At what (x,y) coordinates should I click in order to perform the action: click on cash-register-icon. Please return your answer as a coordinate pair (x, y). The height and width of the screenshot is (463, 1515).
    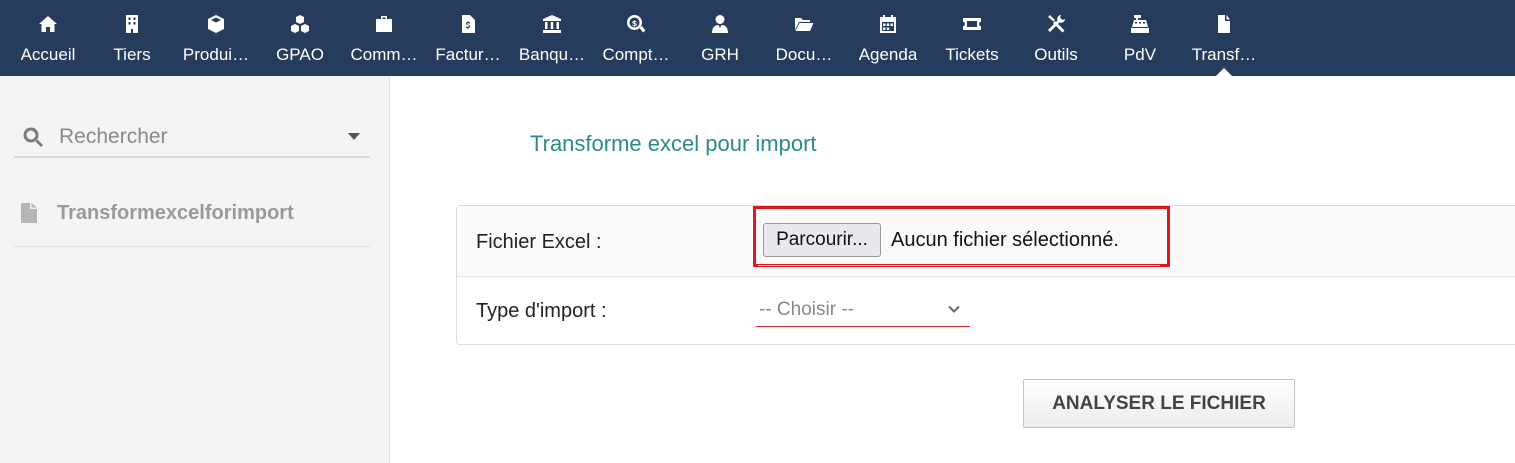
    Looking at the image, I should click on (1140, 24).